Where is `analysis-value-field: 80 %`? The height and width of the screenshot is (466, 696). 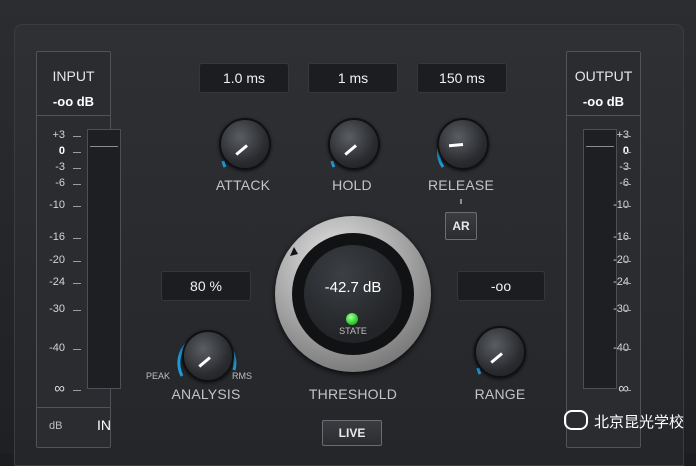
analysis-value-field: 80 % is located at coordinates (206, 286).